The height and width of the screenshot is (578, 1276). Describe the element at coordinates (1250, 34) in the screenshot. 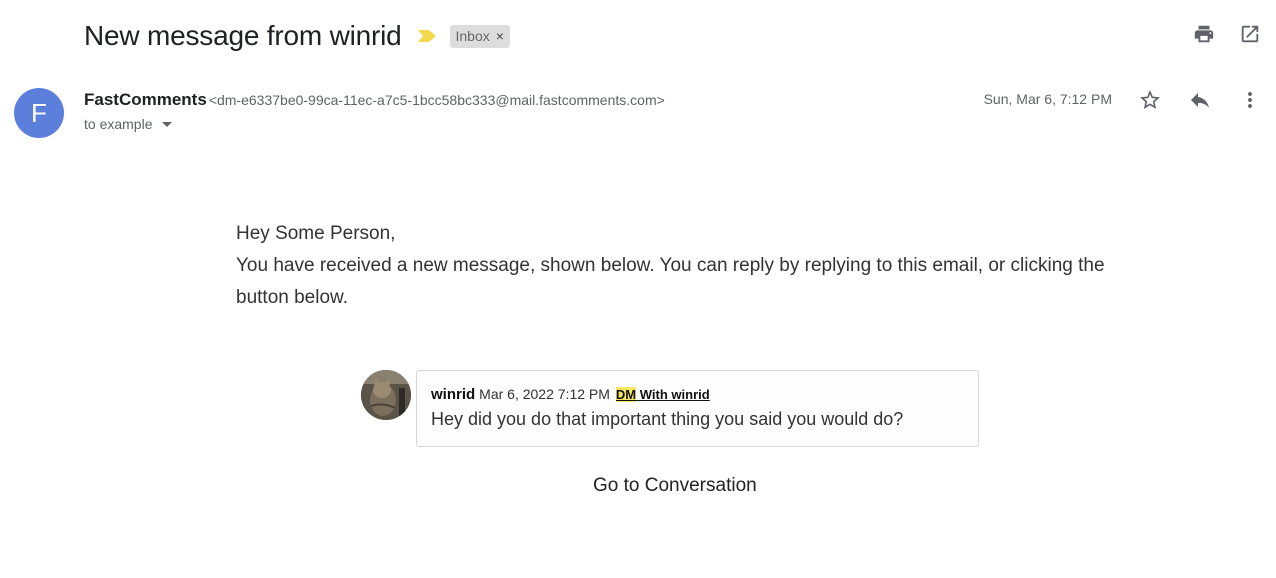

I see `open-in-new-window-icon` at that location.